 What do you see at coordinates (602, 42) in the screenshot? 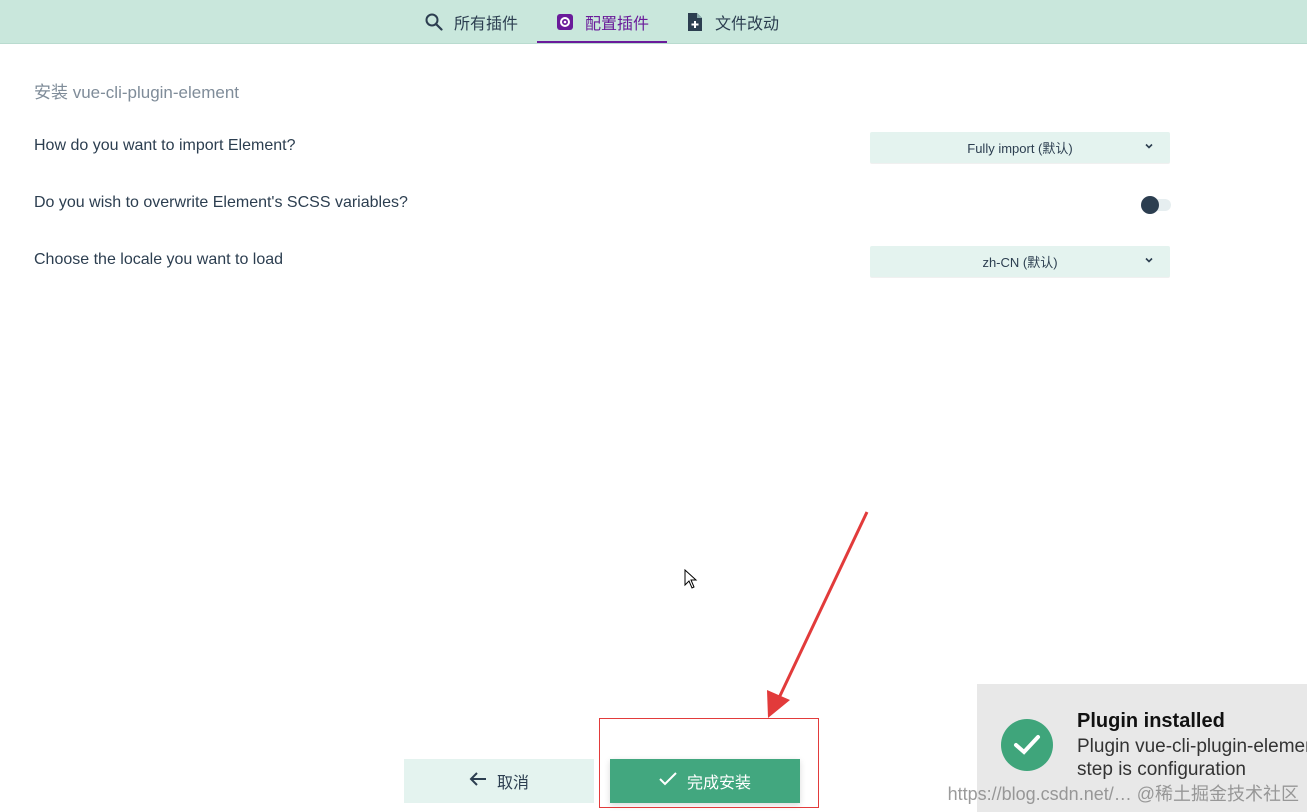
I see `active-tab-indicator` at bounding box center [602, 42].